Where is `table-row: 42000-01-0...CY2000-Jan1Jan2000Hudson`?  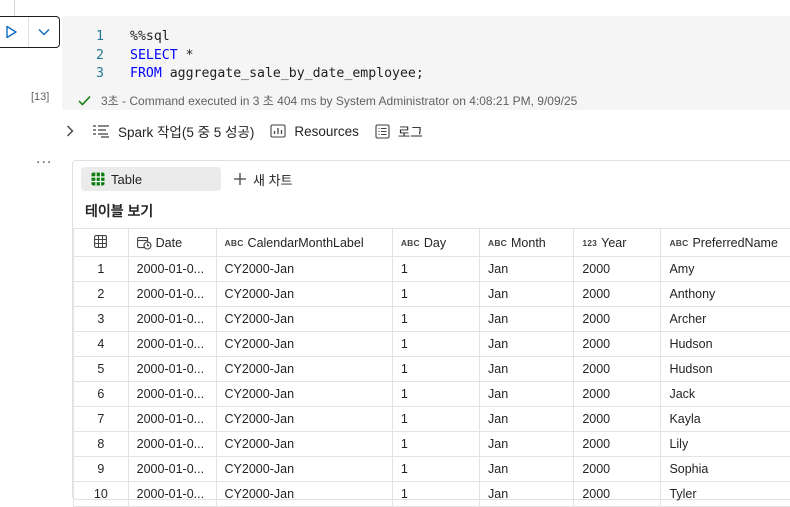 table-row: 42000-01-0...CY2000-Jan1Jan2000Hudson is located at coordinates (432, 344).